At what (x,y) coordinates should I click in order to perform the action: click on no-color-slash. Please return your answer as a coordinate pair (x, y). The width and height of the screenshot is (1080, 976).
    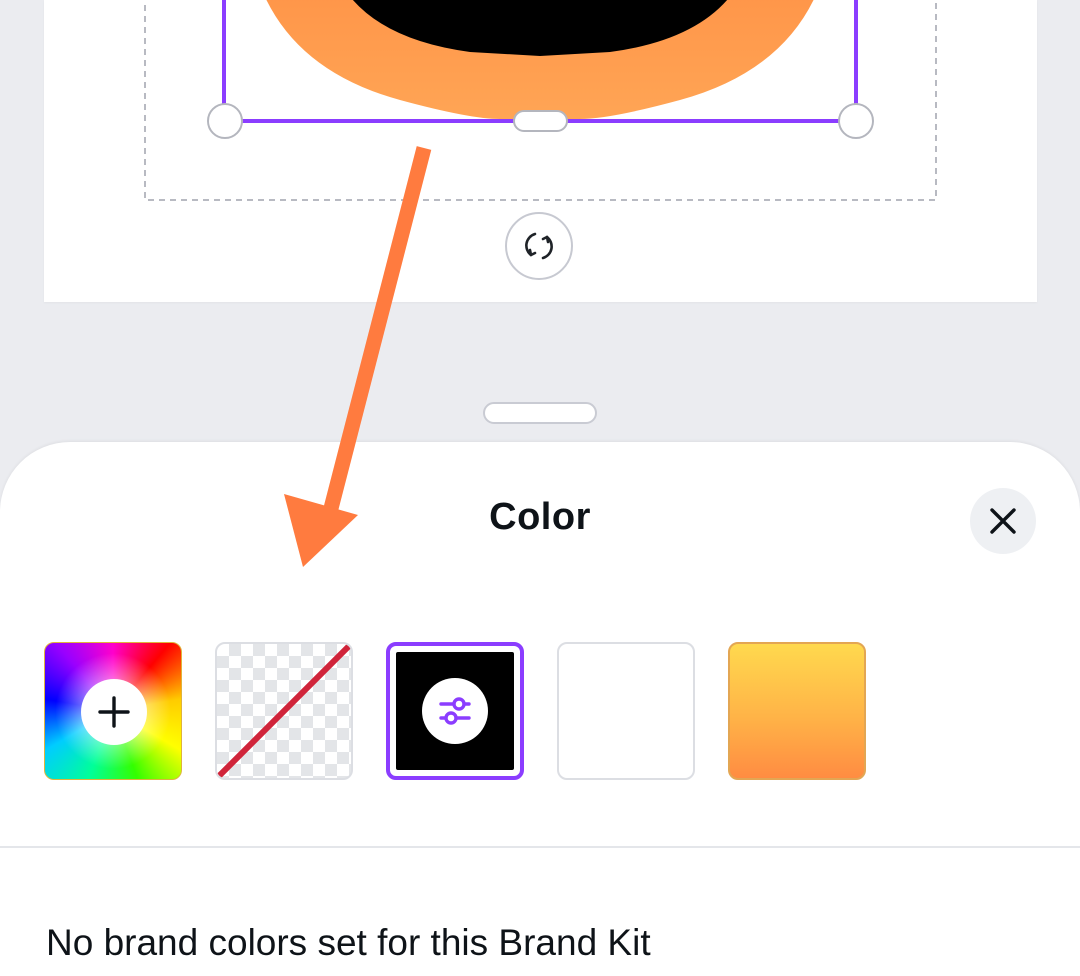
    Looking at the image, I should click on (284, 711).